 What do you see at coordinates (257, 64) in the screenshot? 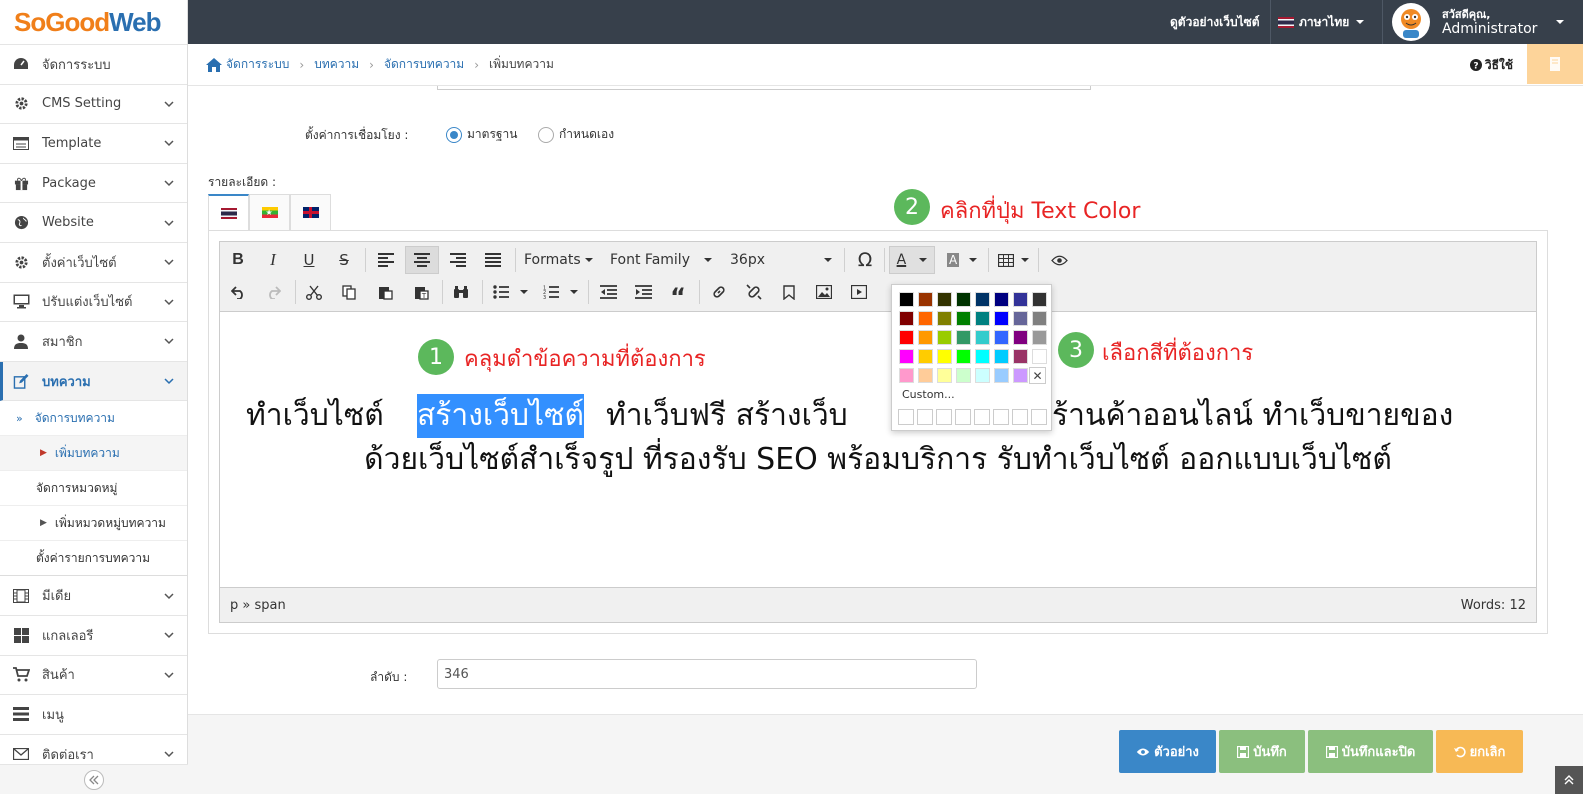
I see `breadcrumb-item: จัดการระบบ` at bounding box center [257, 64].